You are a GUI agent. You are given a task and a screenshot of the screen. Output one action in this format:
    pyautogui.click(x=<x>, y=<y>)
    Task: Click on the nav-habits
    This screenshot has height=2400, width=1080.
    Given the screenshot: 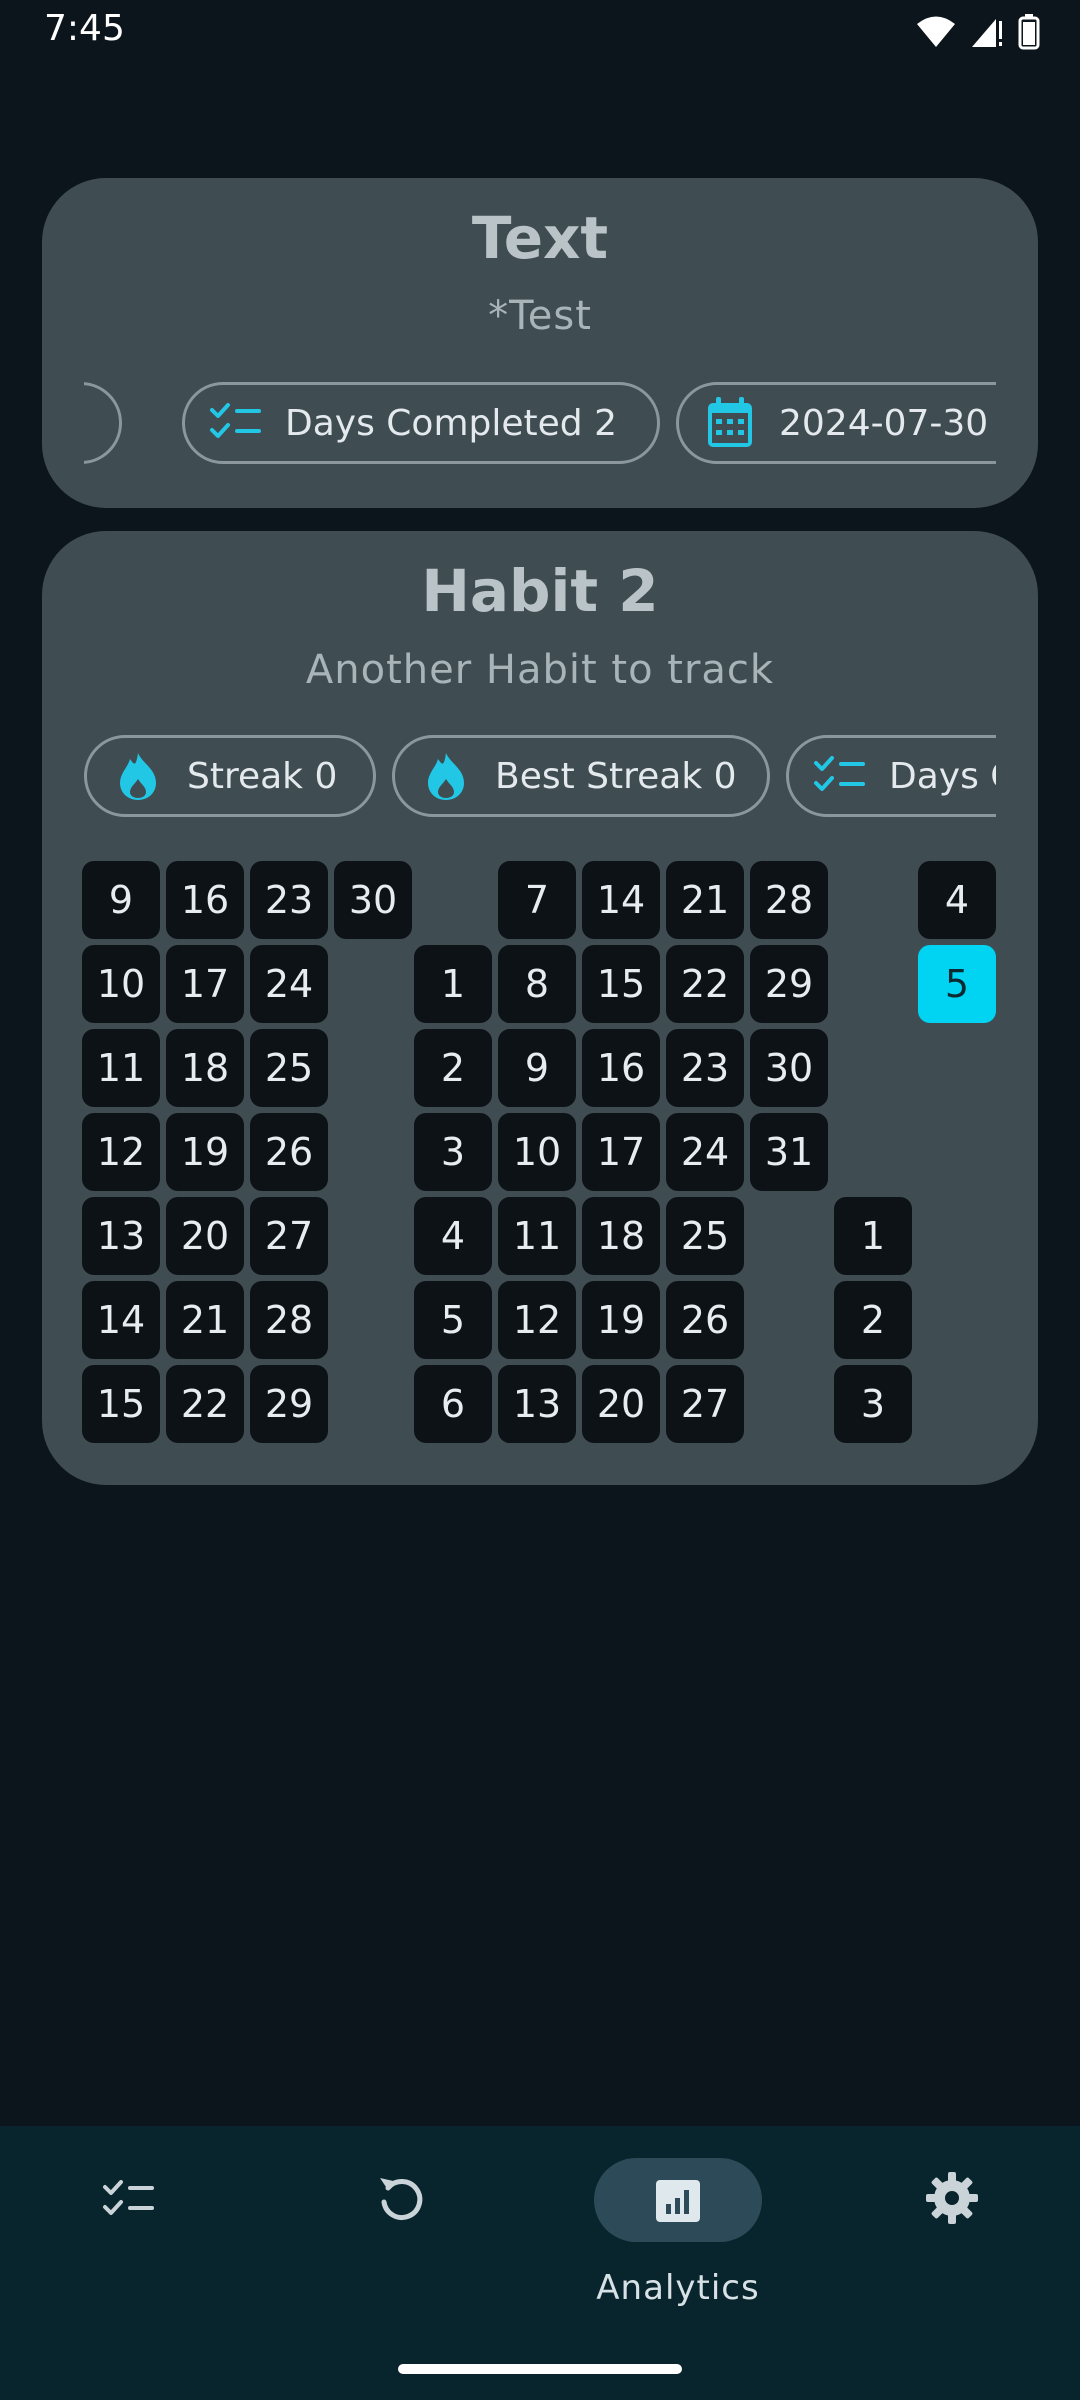 What is the action you would take?
    pyautogui.click(x=128, y=2226)
    